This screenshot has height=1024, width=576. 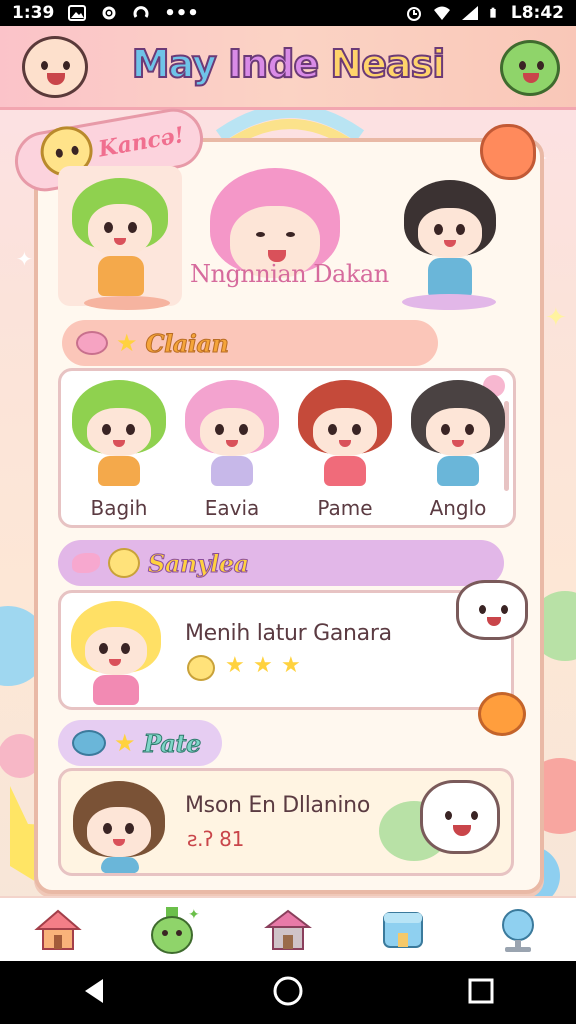 I want to click on back-triangle-icon, so click(x=94, y=990).